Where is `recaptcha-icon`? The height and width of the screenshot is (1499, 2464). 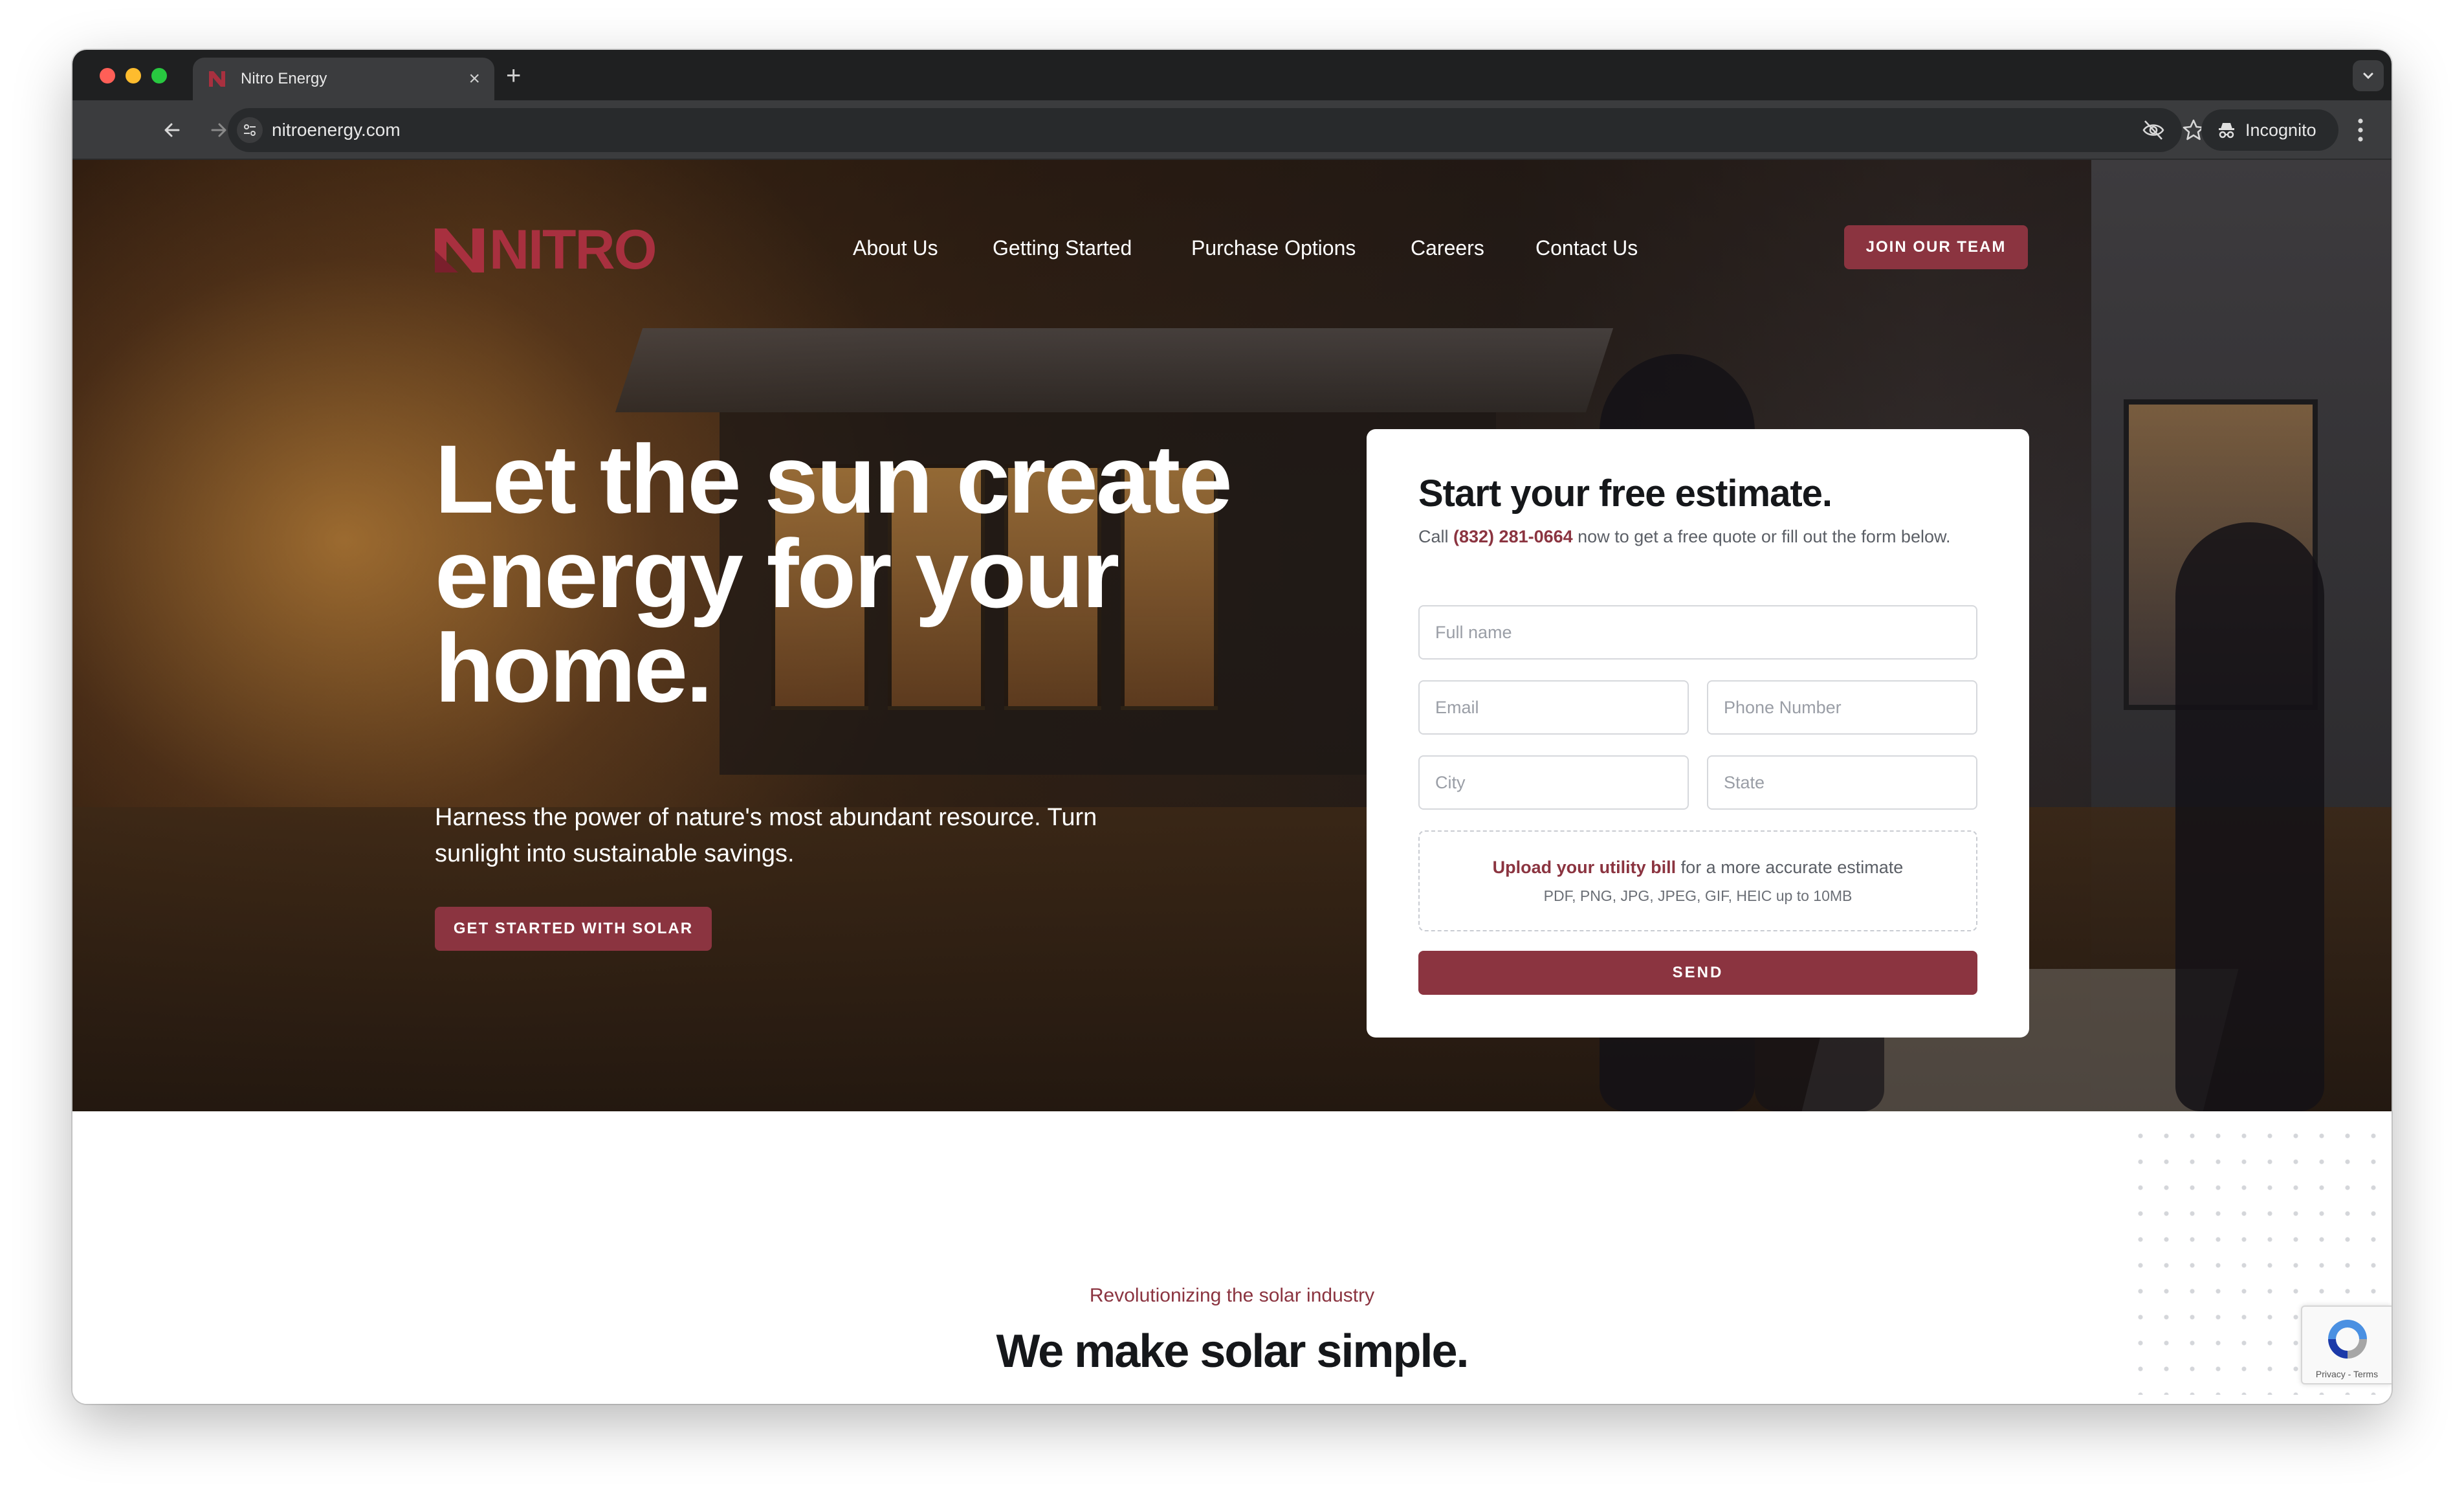
recaptcha-icon is located at coordinates (2347, 1339).